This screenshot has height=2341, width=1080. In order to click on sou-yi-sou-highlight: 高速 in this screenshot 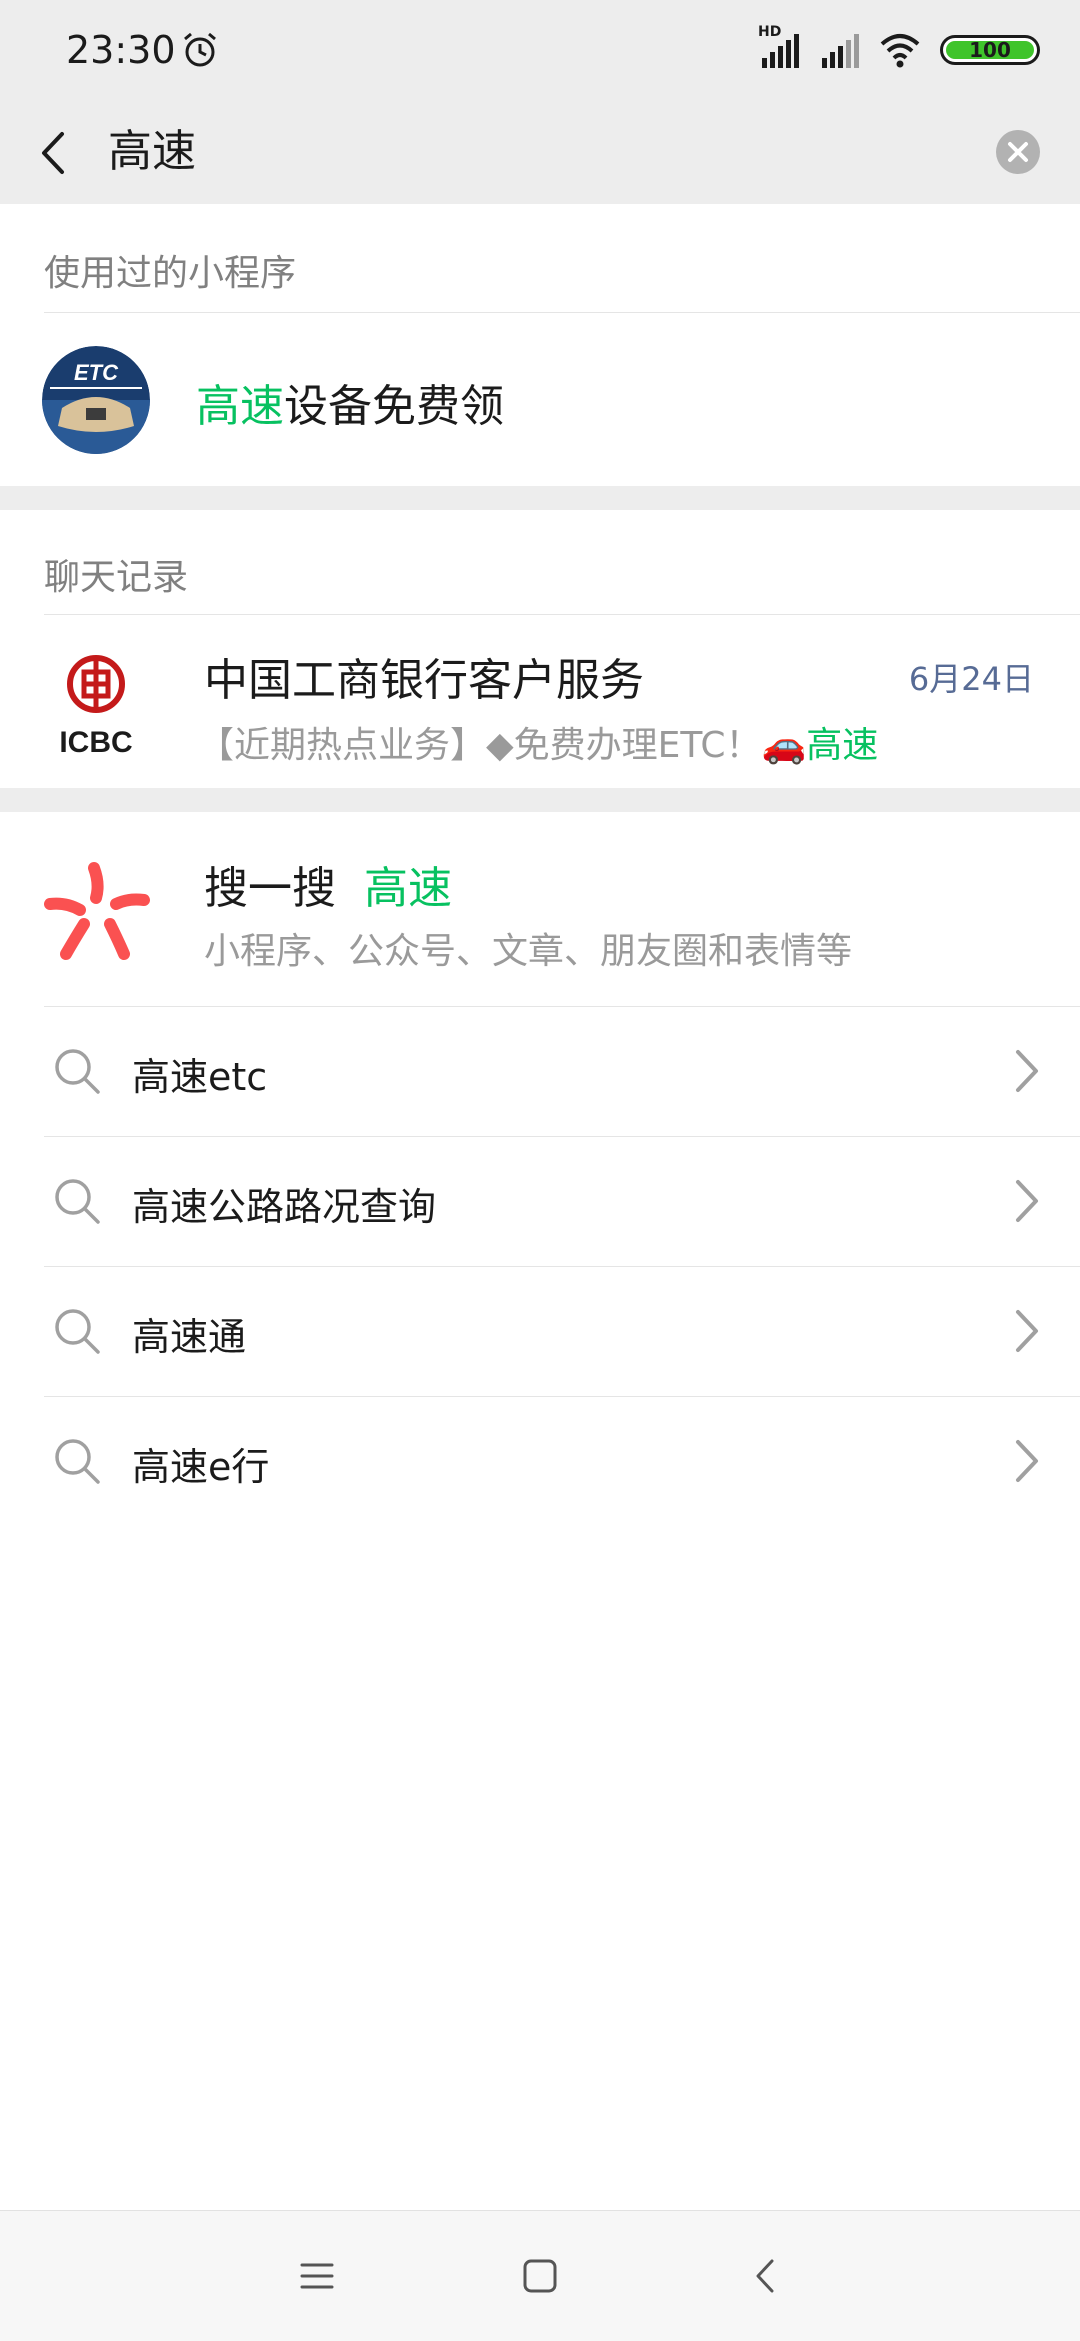, I will do `click(407, 888)`.